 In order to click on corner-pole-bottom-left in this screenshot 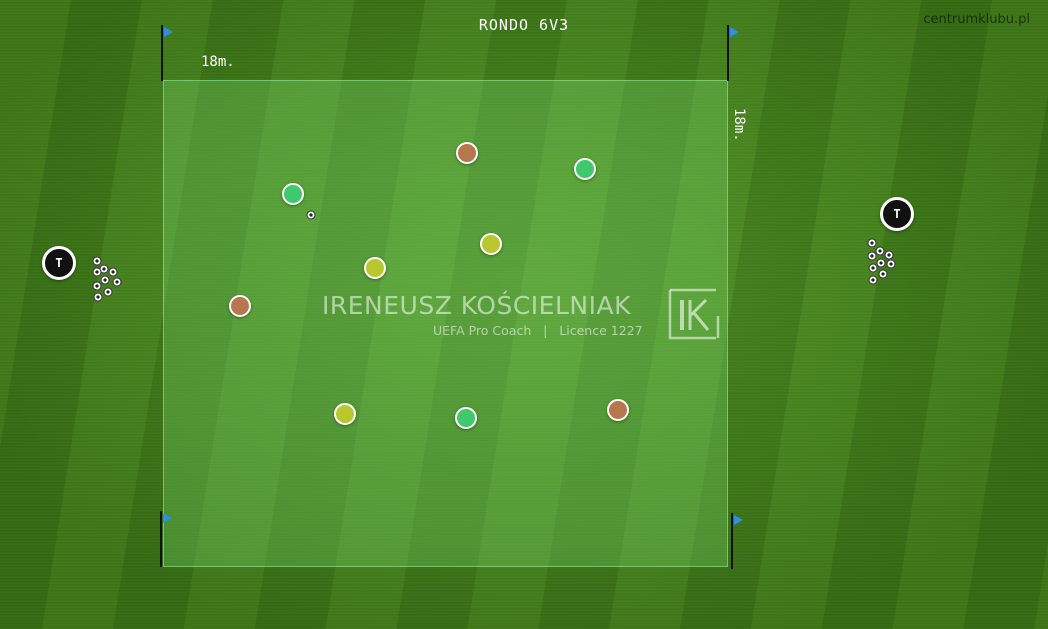, I will do `click(161, 539)`.